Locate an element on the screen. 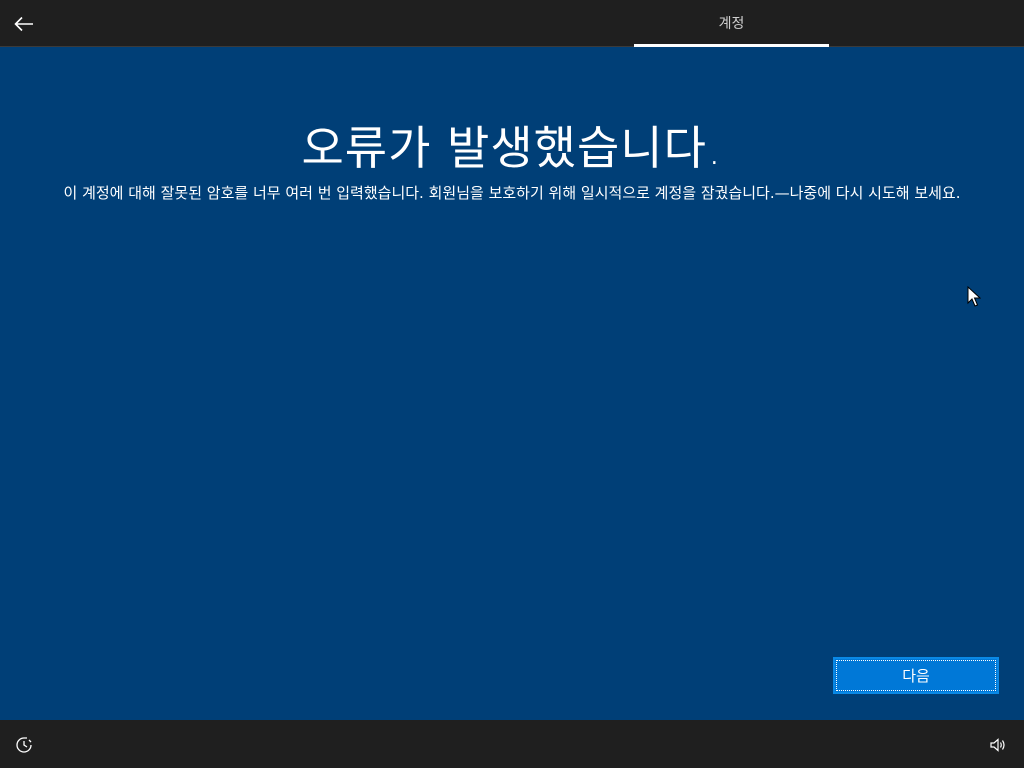 This screenshot has width=1024, height=768. tab-active-indicator is located at coordinates (731, 45).